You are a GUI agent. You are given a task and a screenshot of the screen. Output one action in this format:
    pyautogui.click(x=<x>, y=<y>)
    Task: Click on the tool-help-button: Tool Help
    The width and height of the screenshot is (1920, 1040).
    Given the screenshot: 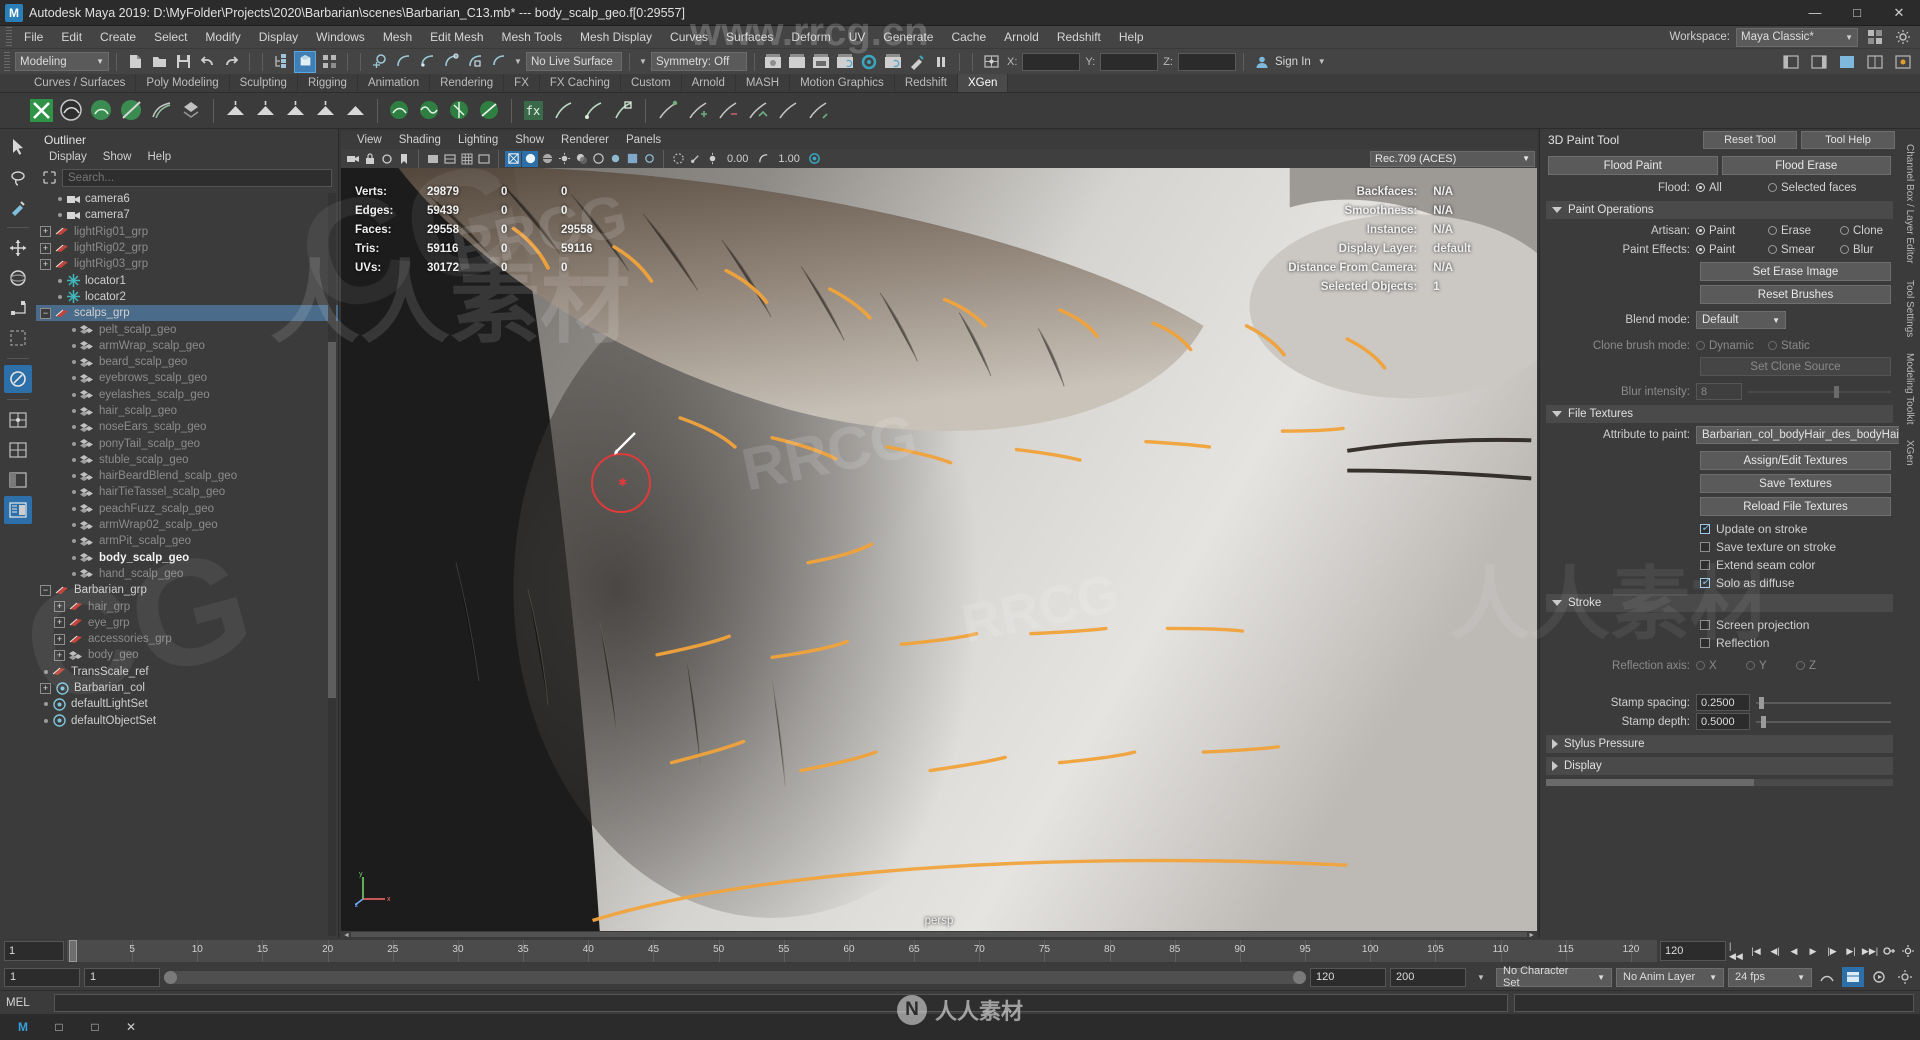 What is the action you would take?
    pyautogui.click(x=1848, y=140)
    